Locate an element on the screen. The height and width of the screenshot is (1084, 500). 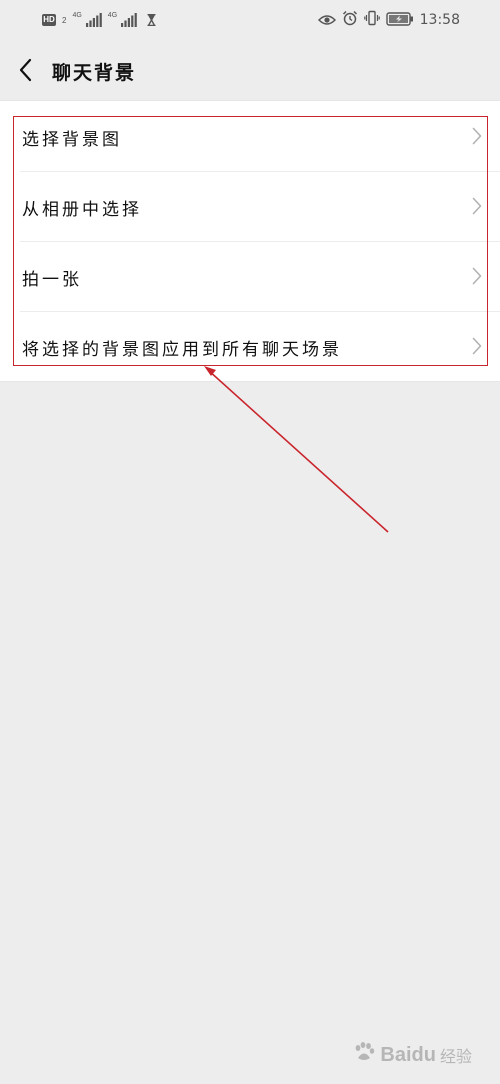
menu-item-label: 拍一张 is located at coordinates (52, 280).